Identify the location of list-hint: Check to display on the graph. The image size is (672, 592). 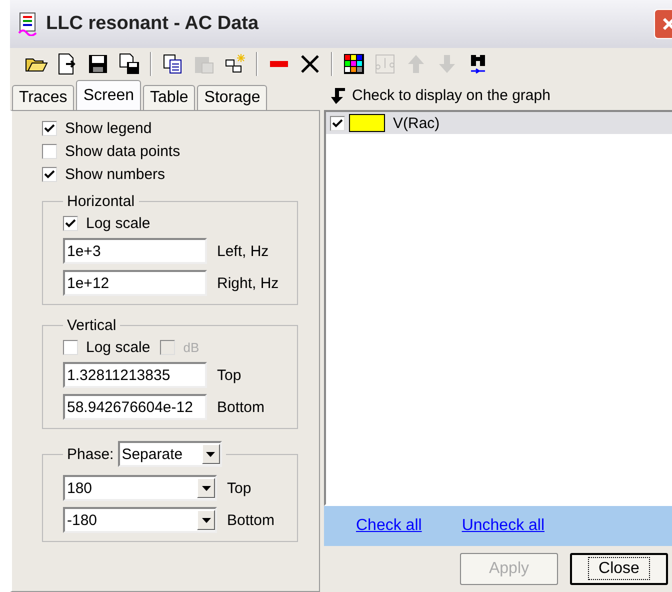
(451, 95).